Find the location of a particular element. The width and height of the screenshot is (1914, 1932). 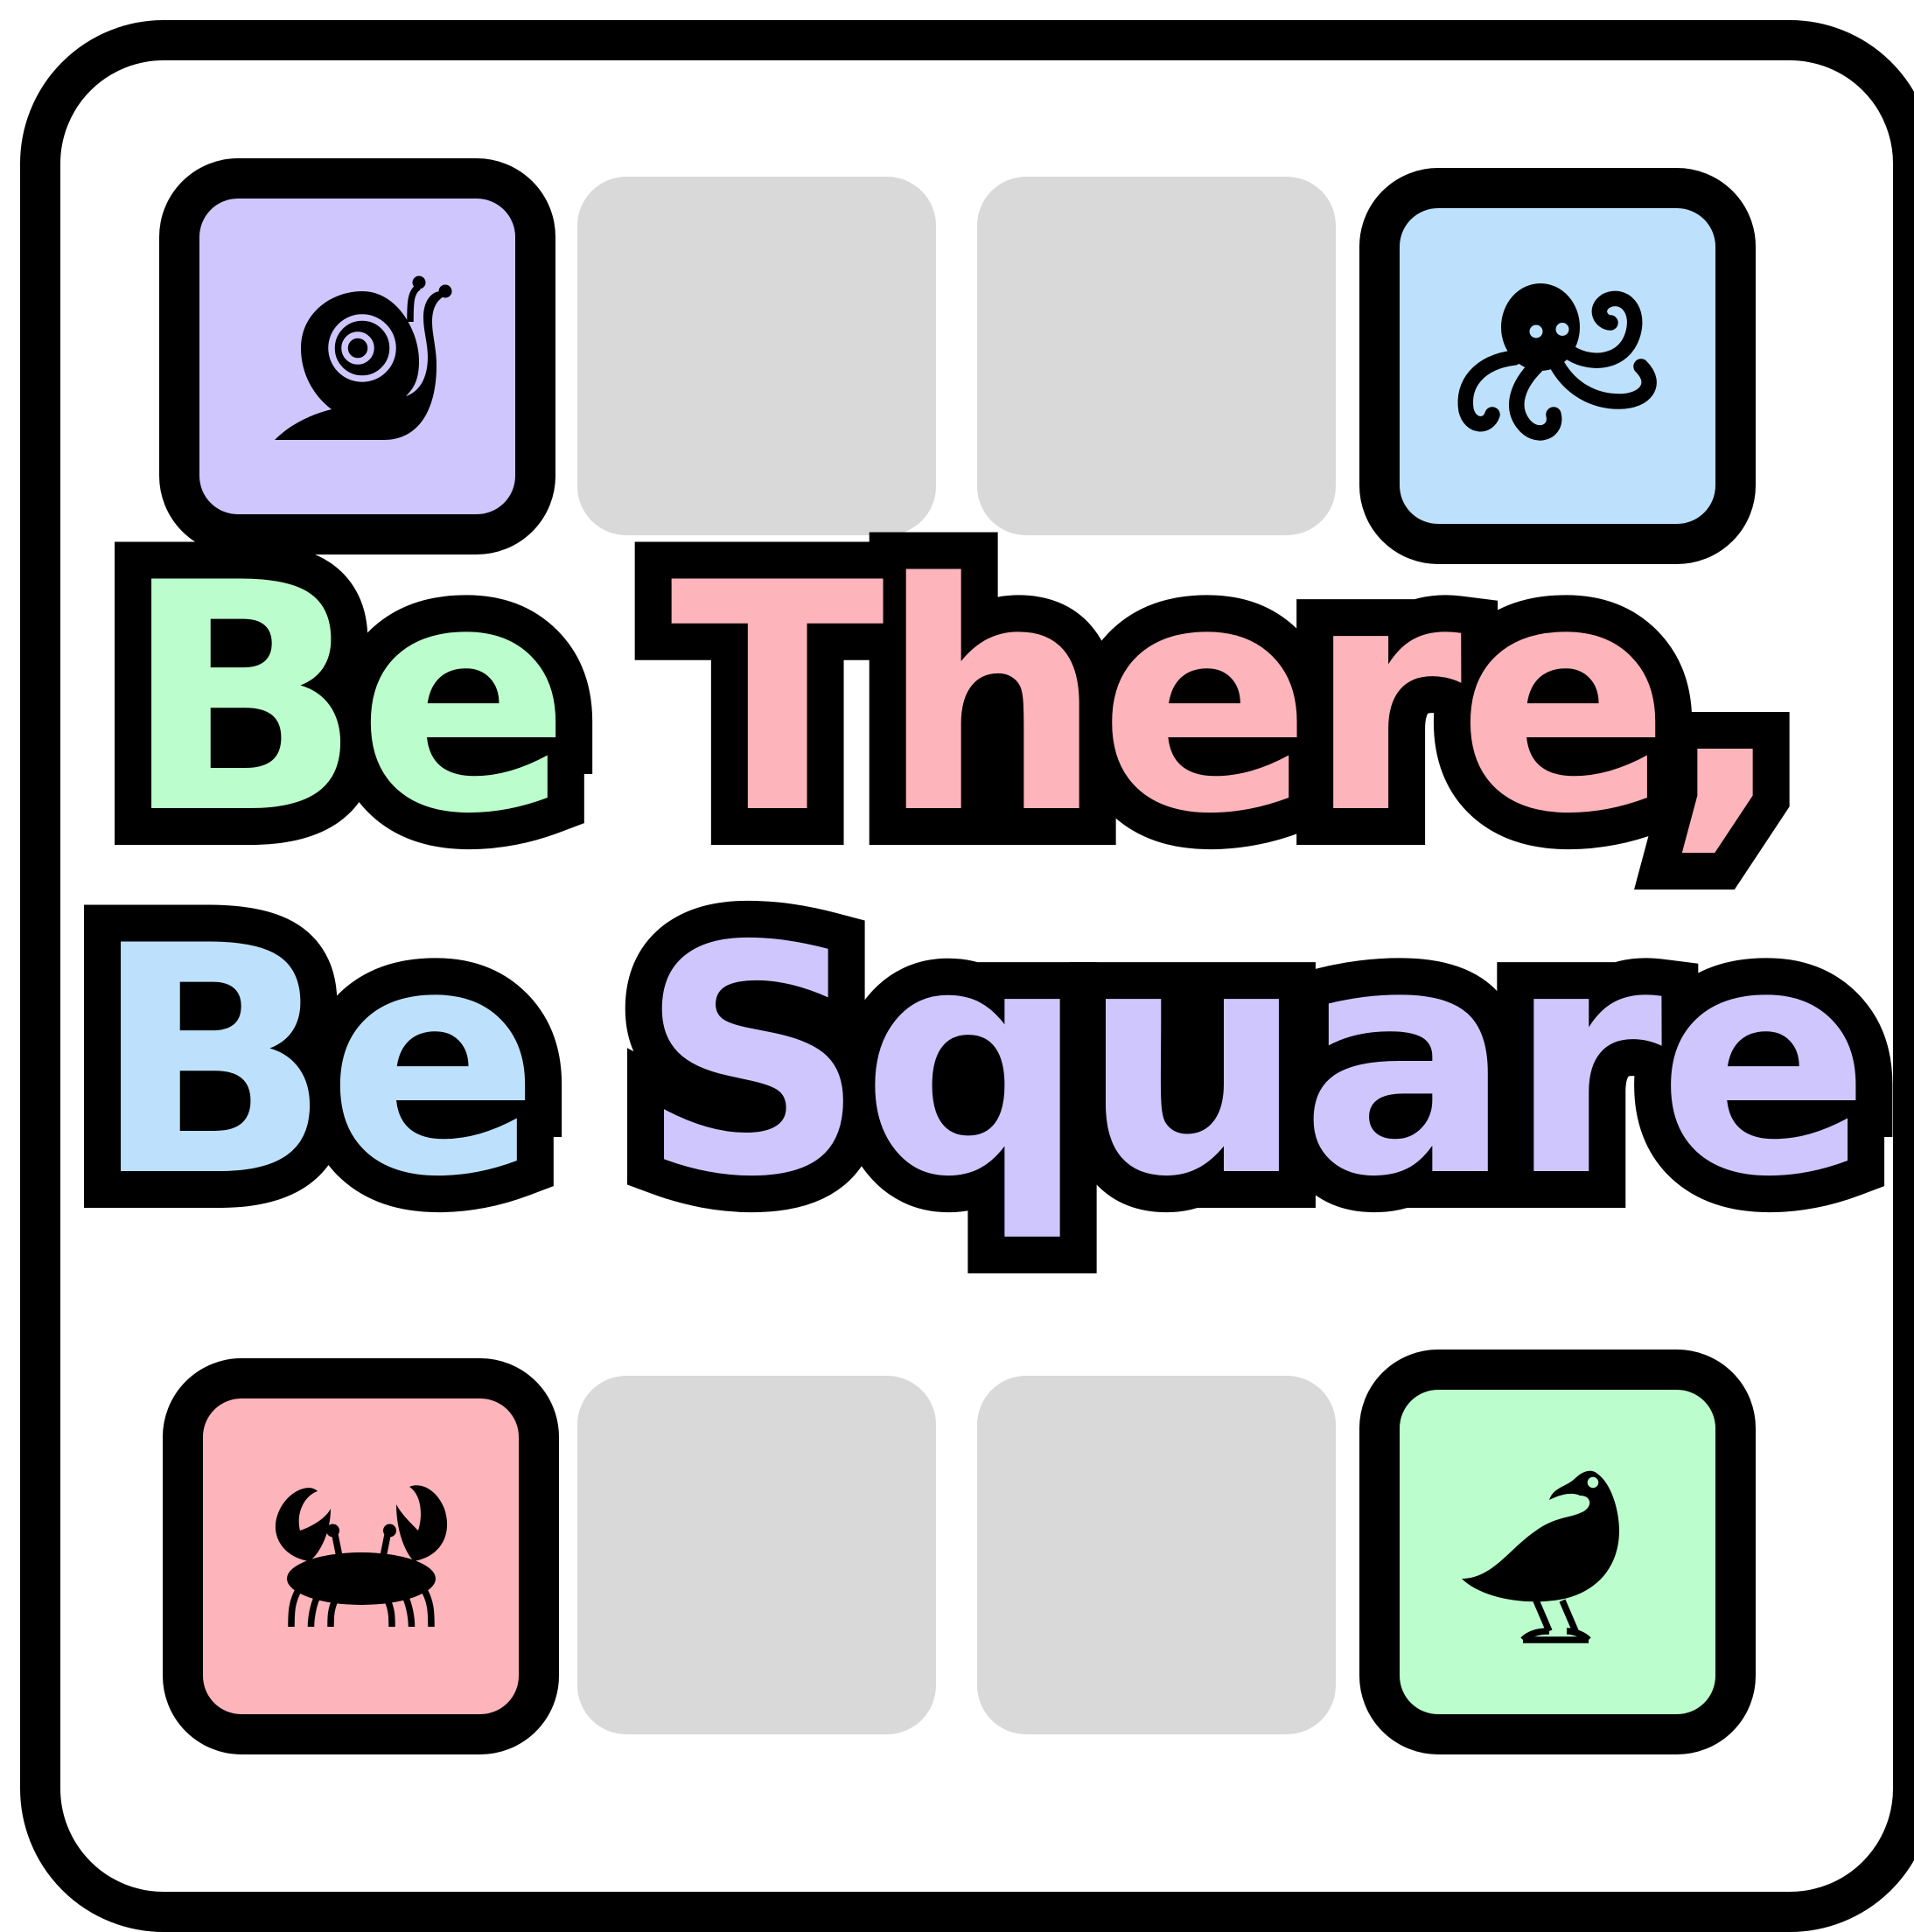

tile-bird is located at coordinates (1557, 1552).